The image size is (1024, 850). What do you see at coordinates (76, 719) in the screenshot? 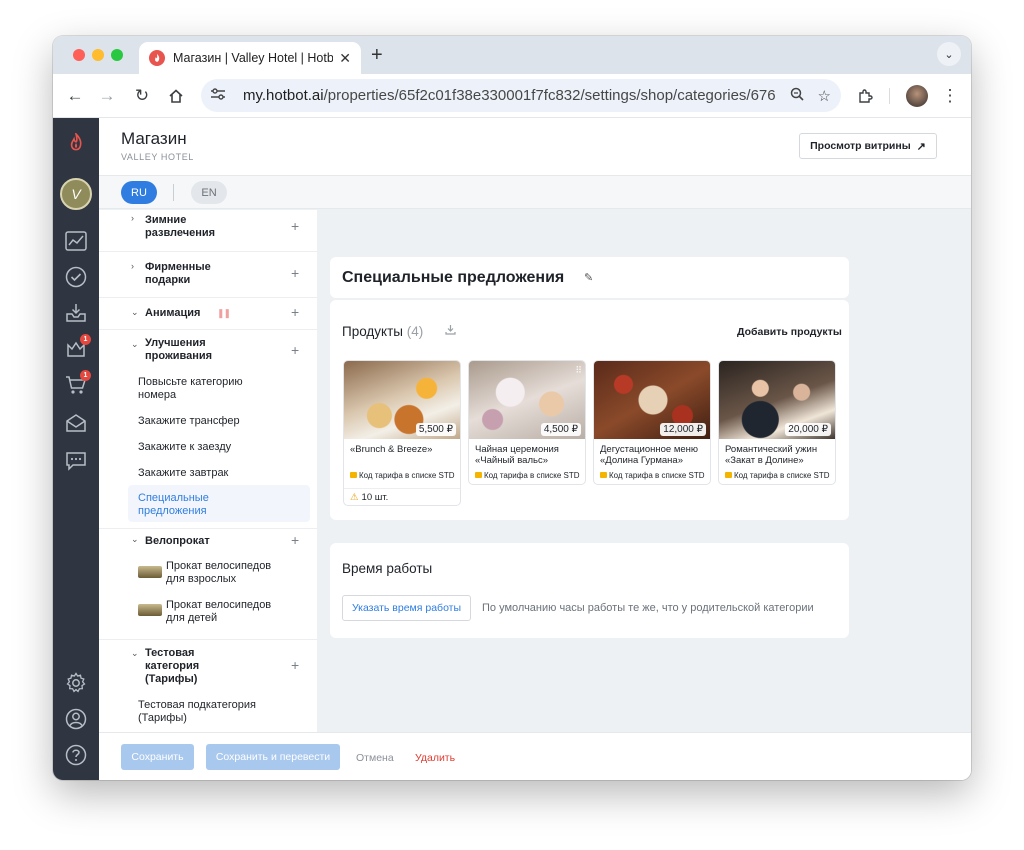
I see `user-profile-icon` at bounding box center [76, 719].